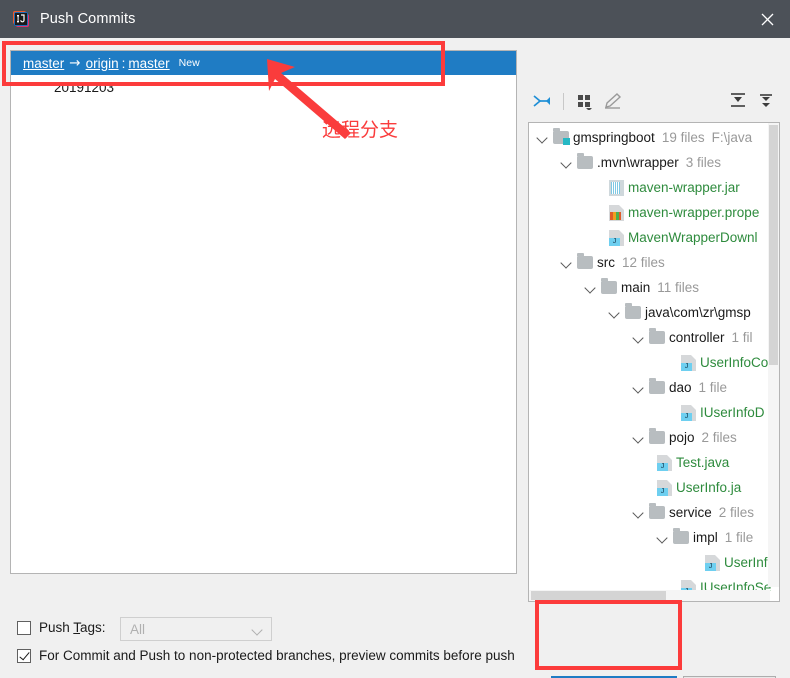 The width and height of the screenshot is (790, 678). What do you see at coordinates (654, 101) in the screenshot?
I see `changes-tree-toolbar` at bounding box center [654, 101].